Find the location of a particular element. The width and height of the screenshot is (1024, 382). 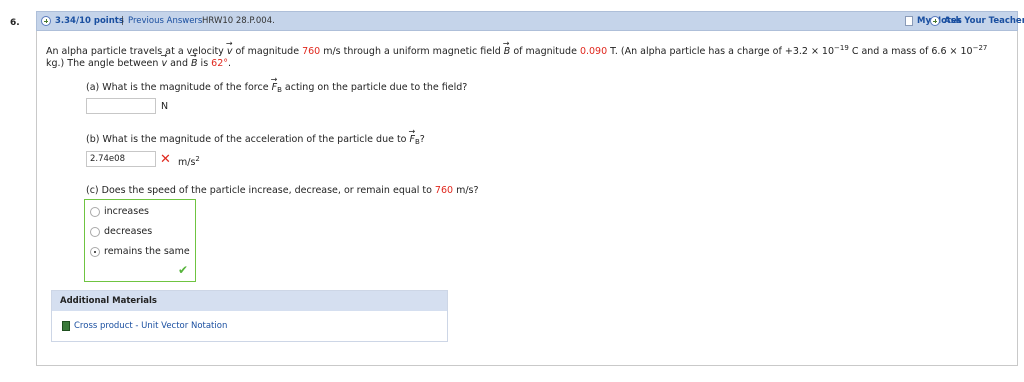

expand-plus-icon is located at coordinates (46, 21).